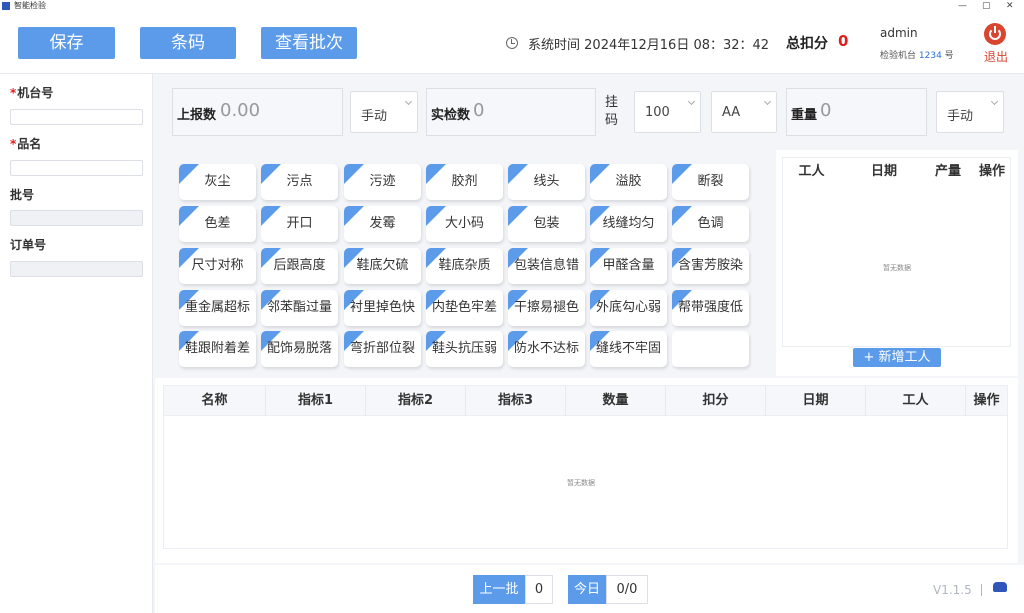 The height and width of the screenshot is (613, 1024). Describe the element at coordinates (546, 182) in the screenshot. I see `defect-button: 线头` at that location.